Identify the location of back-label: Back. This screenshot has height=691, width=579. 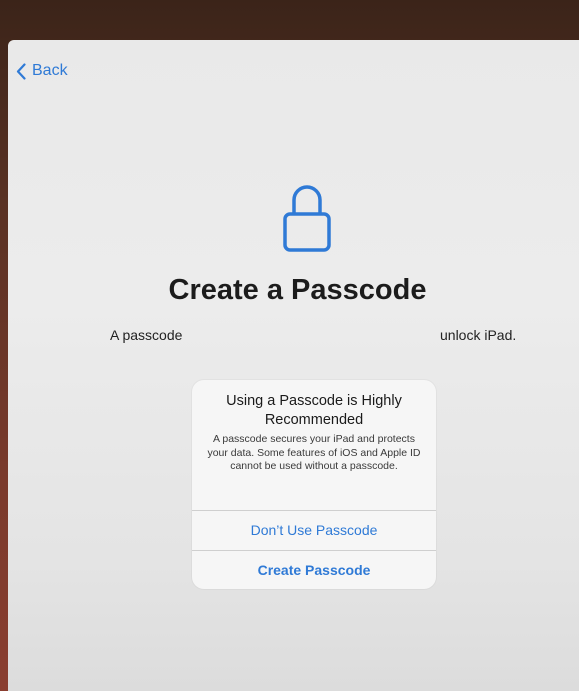
(50, 70).